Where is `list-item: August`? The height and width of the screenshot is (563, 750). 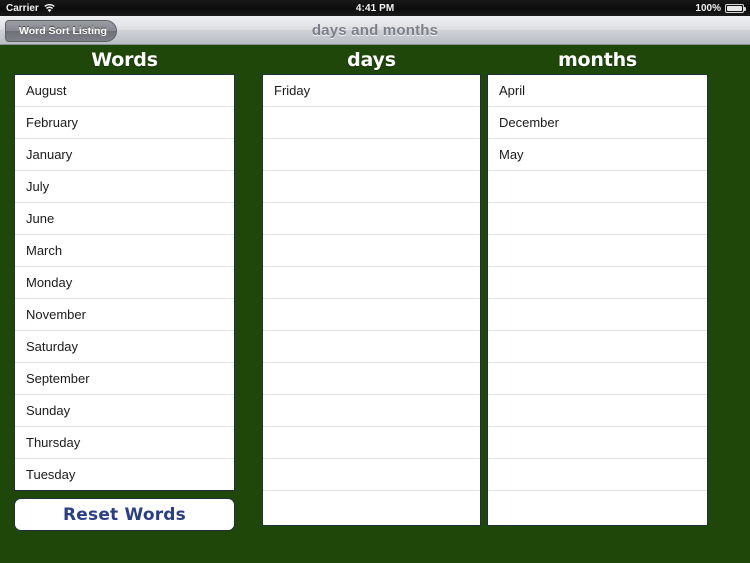
list-item: August is located at coordinates (124, 91).